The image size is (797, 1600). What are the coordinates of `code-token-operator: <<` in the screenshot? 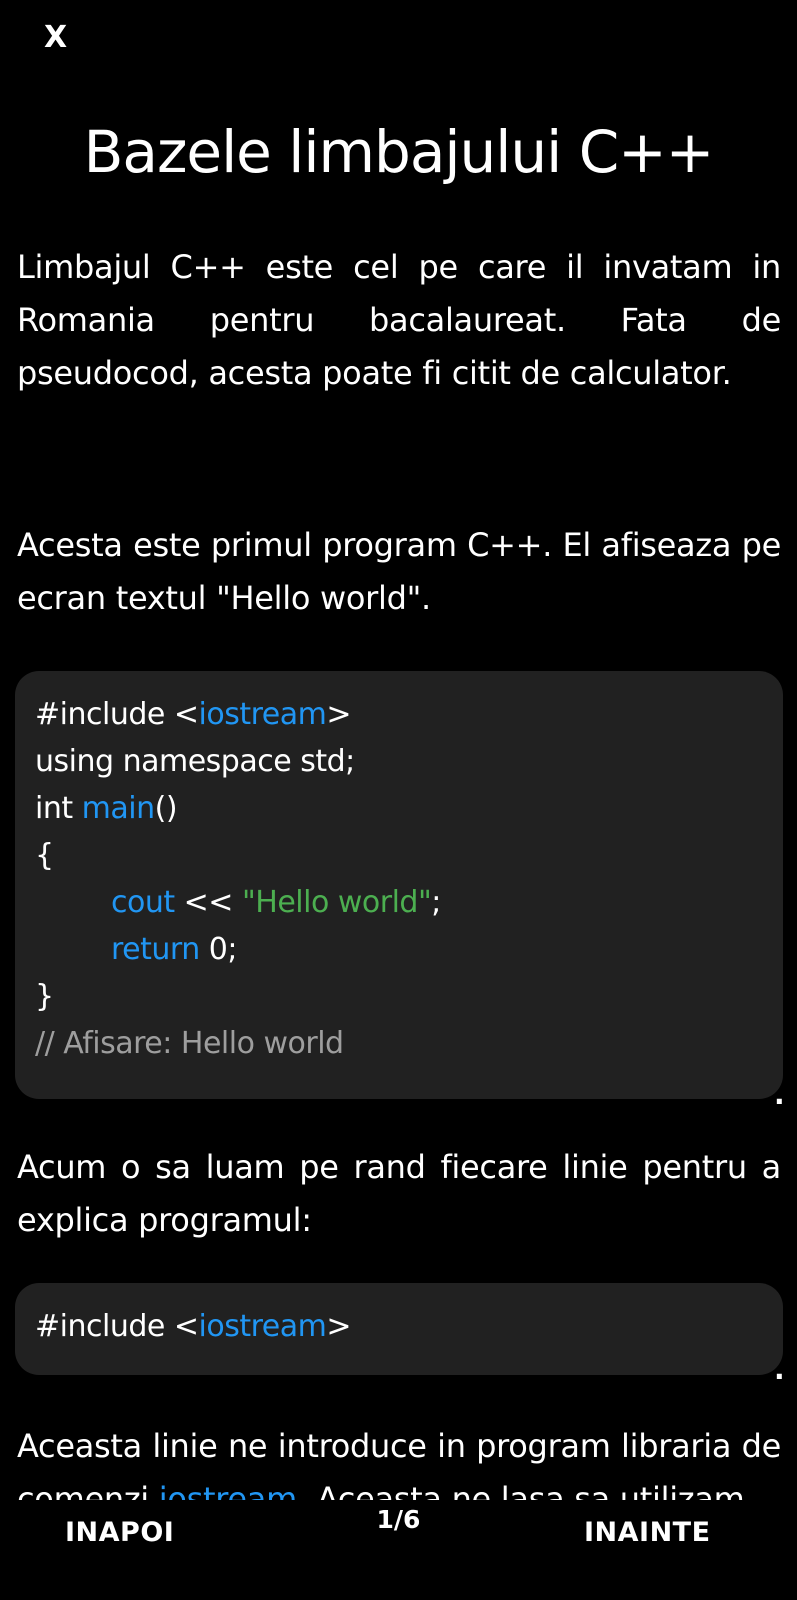 It's located at (208, 902).